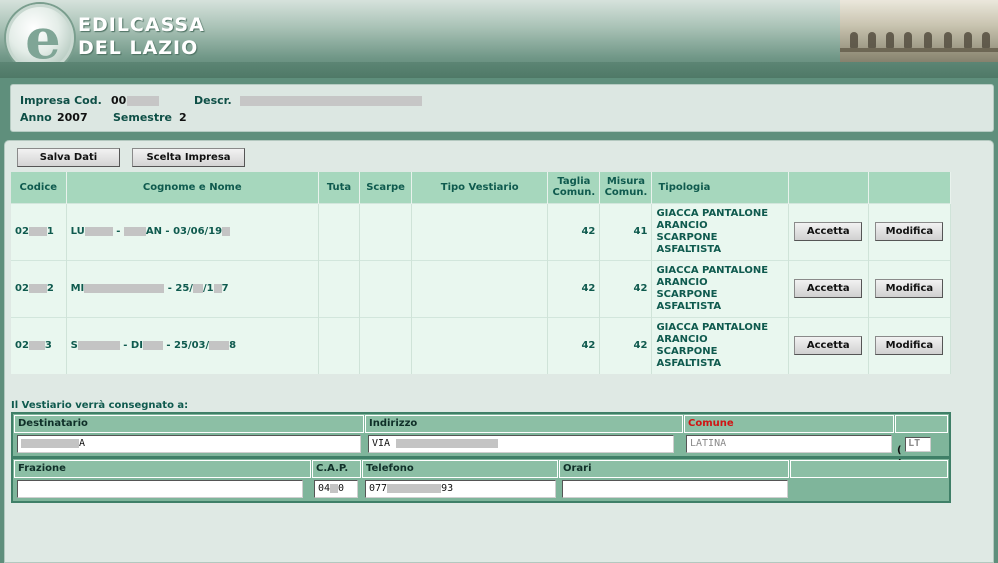 This screenshot has height=563, width=998. I want to click on semestre-value: 2, so click(183, 117).